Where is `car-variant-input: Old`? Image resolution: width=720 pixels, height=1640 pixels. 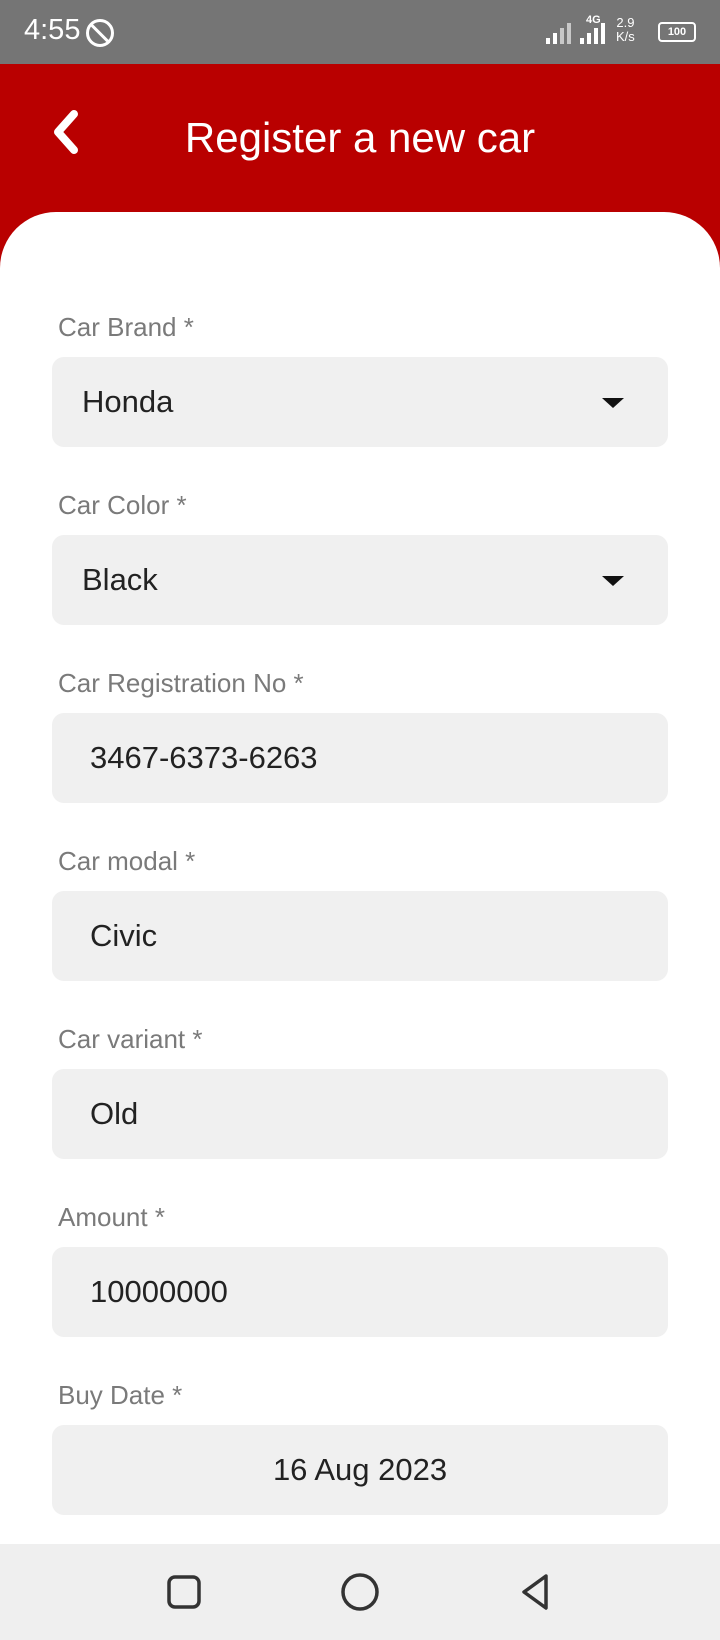
car-variant-input: Old is located at coordinates (360, 1114).